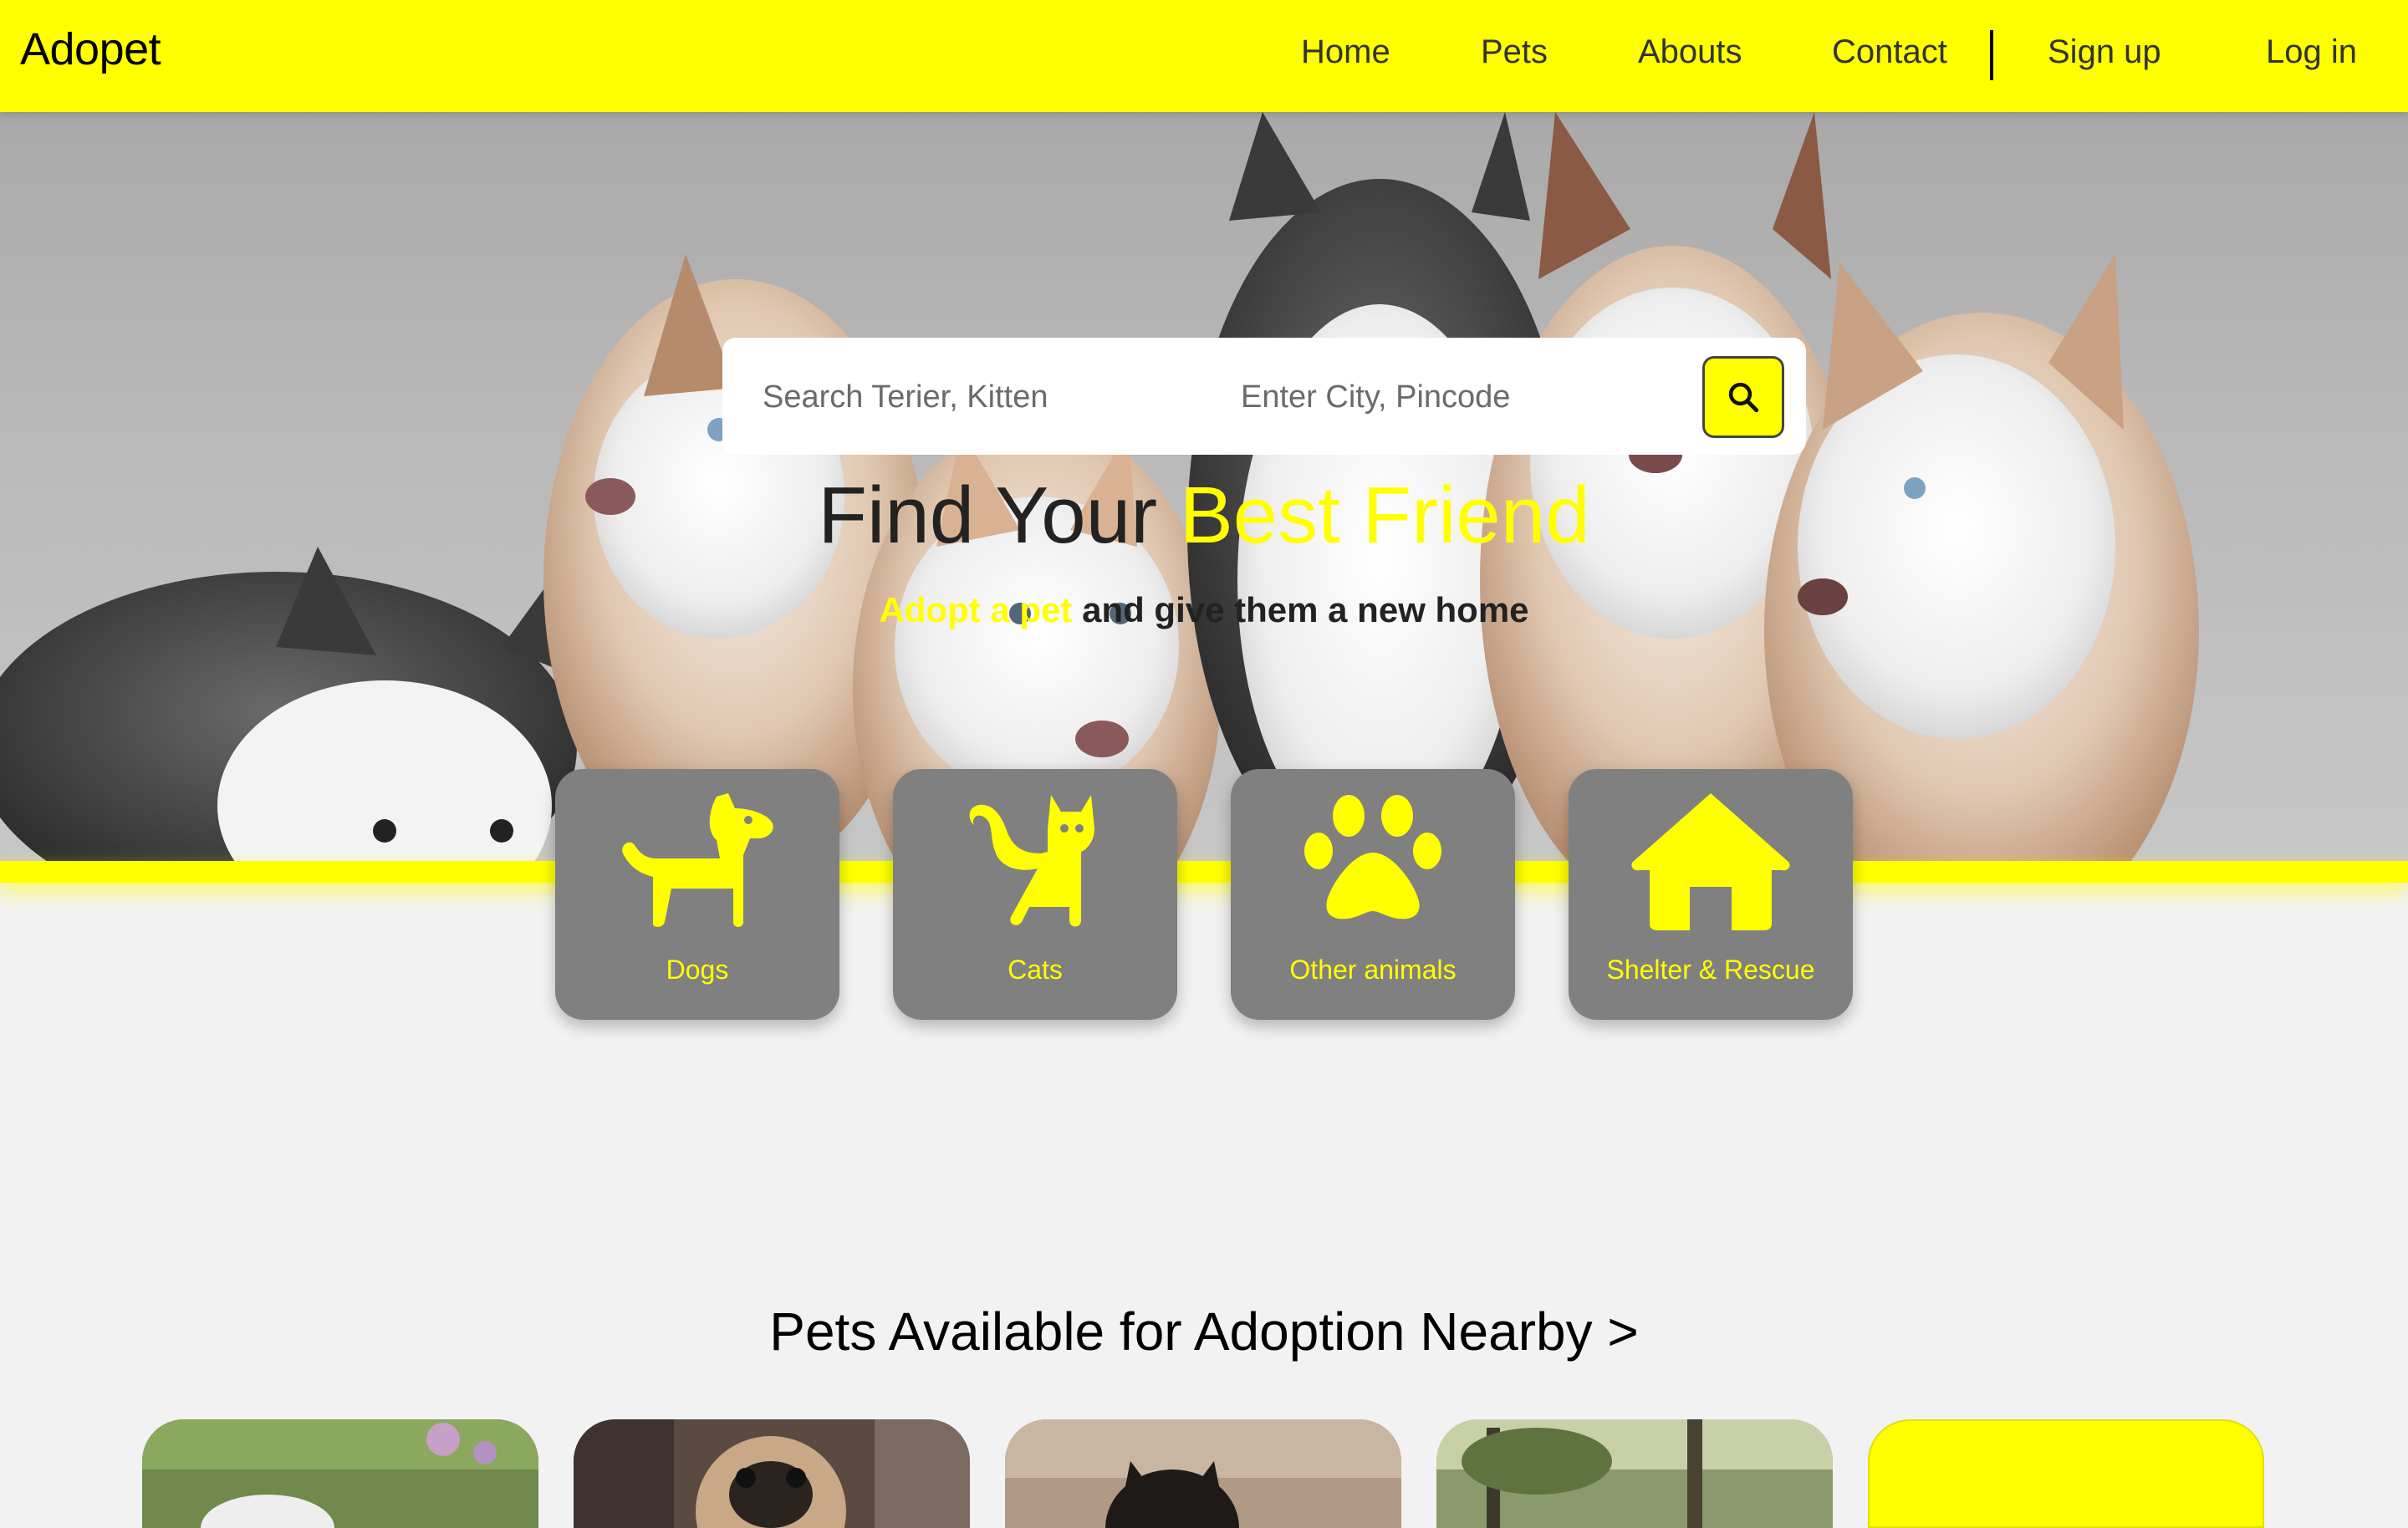 This screenshot has width=2408, height=1528. I want to click on hero-title-highlight: Best Friend, so click(1384, 515).